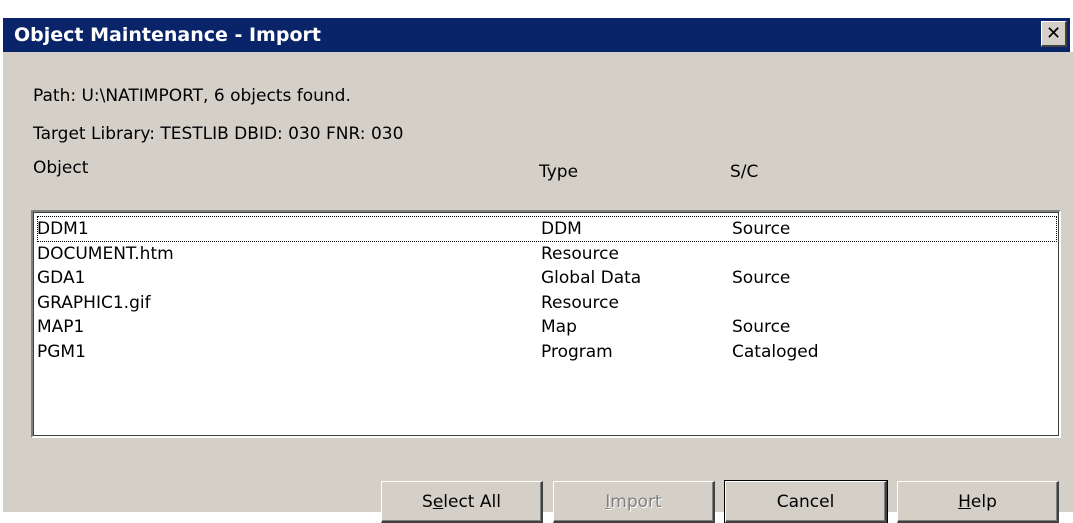 The height and width of the screenshot is (523, 1073). I want to click on select-all-label-post: lect All, so click(472, 501).